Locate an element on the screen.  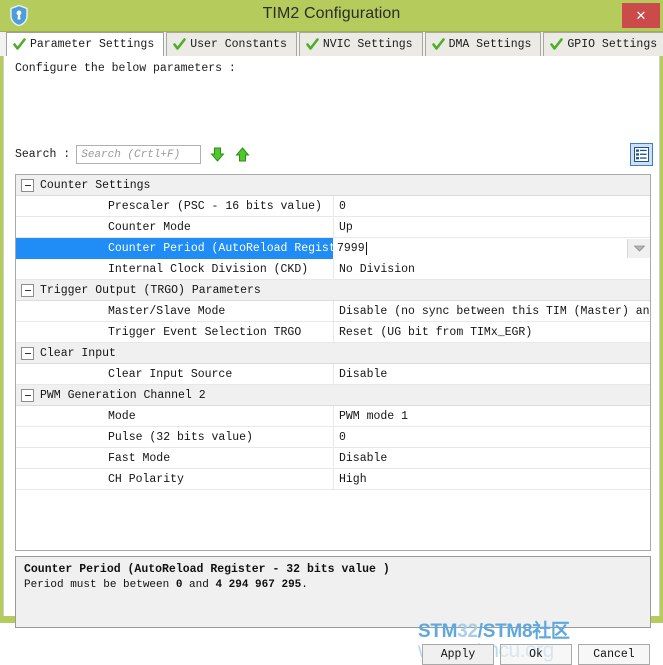
title-bar: TIM2 Configuration ✕ is located at coordinates (331, 15).